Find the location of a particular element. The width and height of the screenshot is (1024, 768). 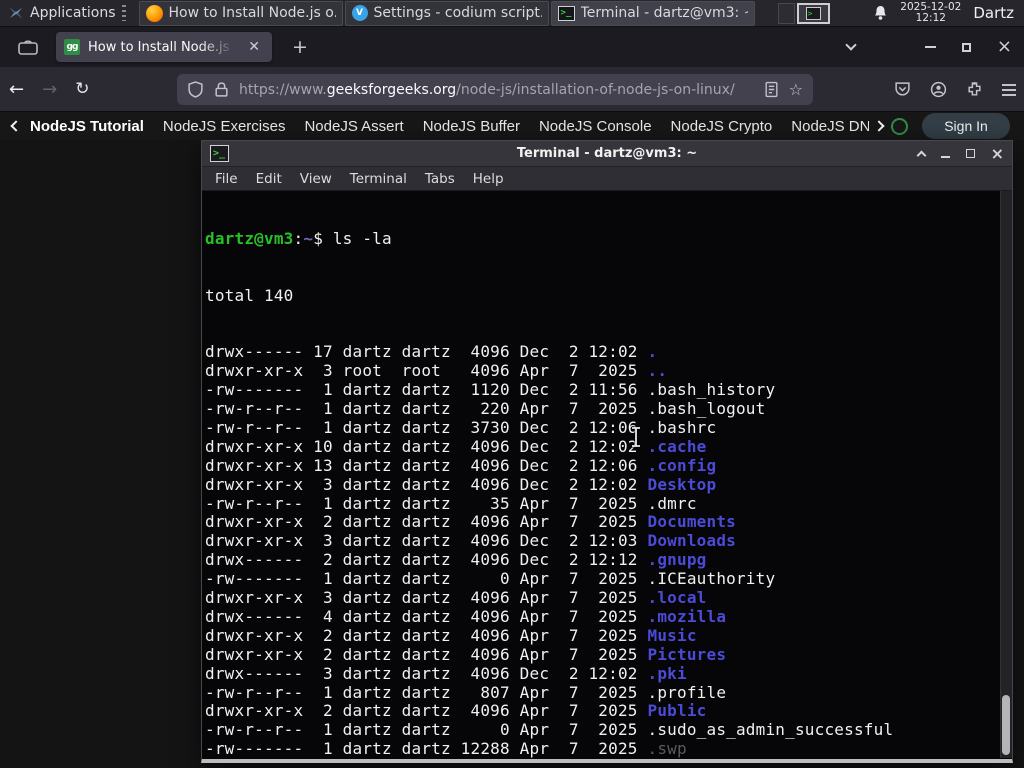

terminal-title-bar: >_ Terminal - dartz@vm3: ~ × is located at coordinates (607, 154).